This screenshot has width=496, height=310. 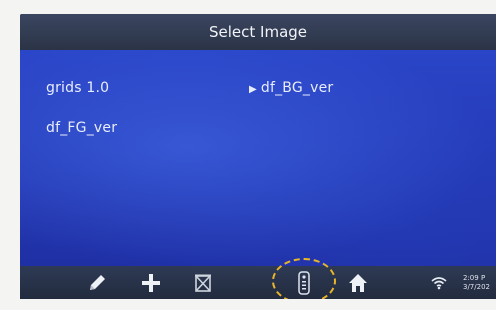 I want to click on page-title: Select Image, so click(x=258, y=32).